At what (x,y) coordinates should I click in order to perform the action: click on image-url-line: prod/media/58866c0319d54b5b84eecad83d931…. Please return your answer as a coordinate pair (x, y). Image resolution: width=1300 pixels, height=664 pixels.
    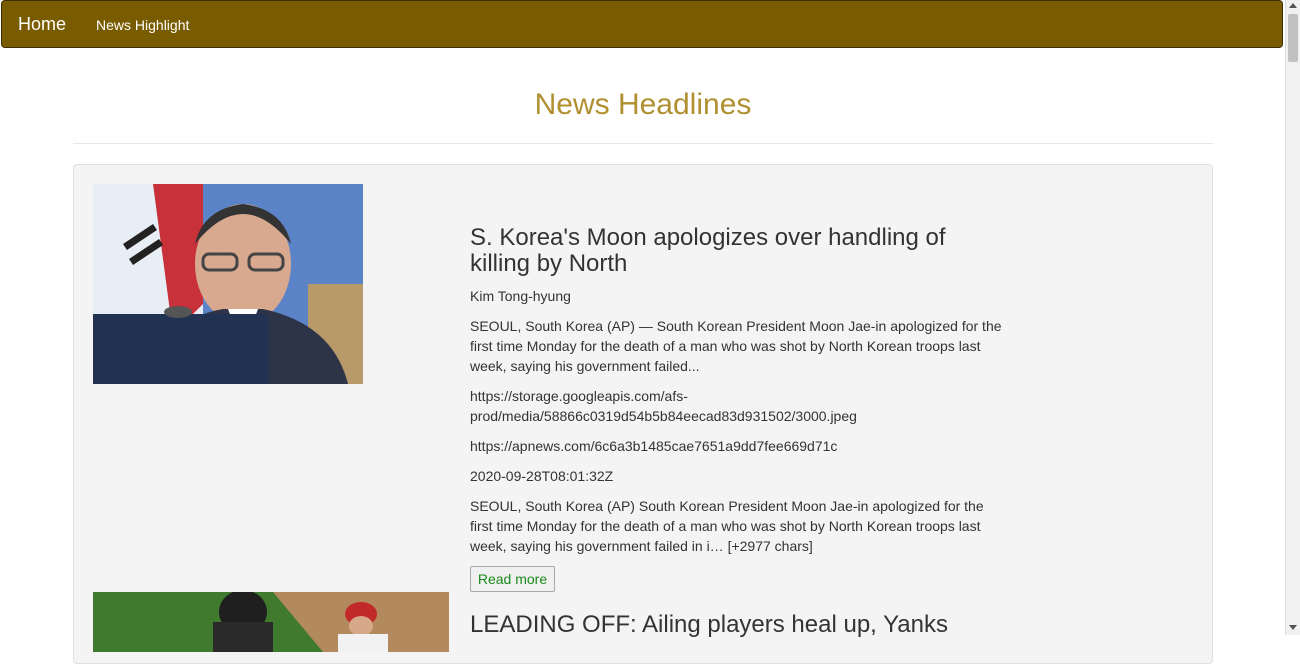
    Looking at the image, I should click on (663, 416).